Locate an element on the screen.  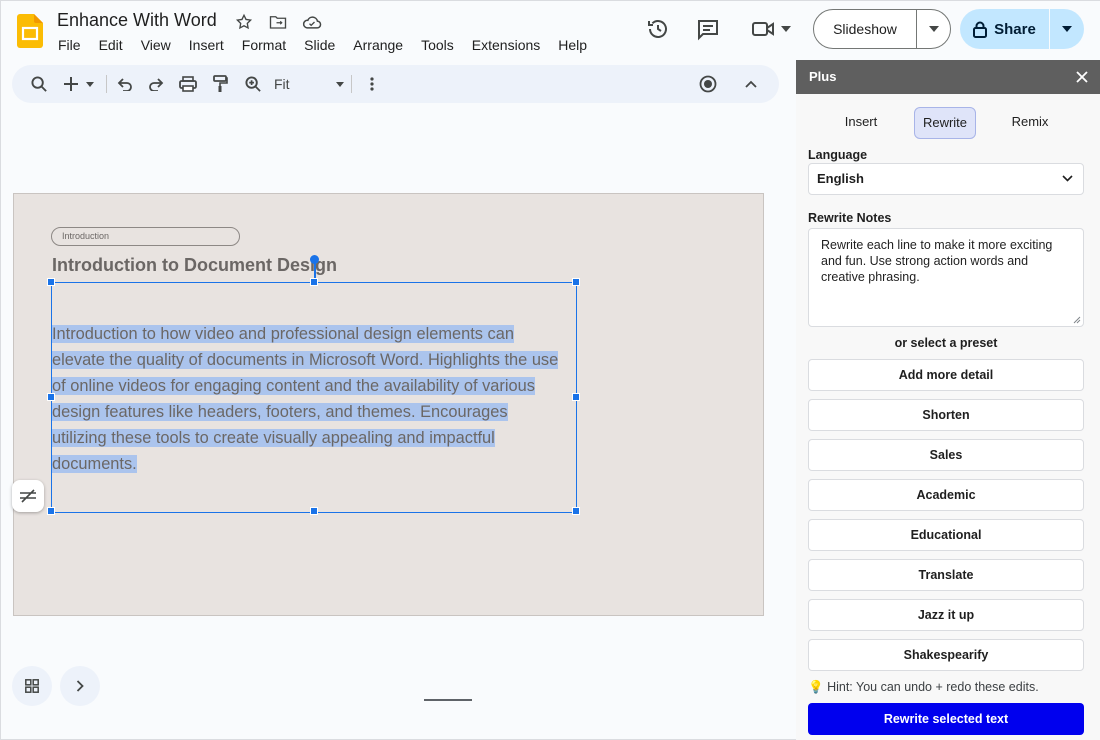
speaker-notes-toggle-icon is located at coordinates (28, 496).